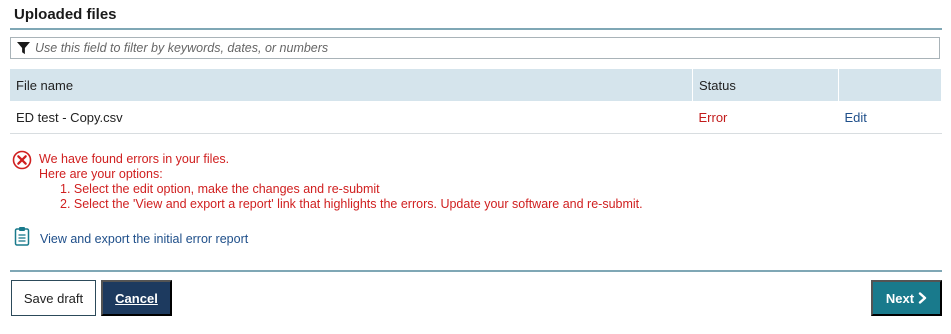  I want to click on filter-icon, so click(25, 48).